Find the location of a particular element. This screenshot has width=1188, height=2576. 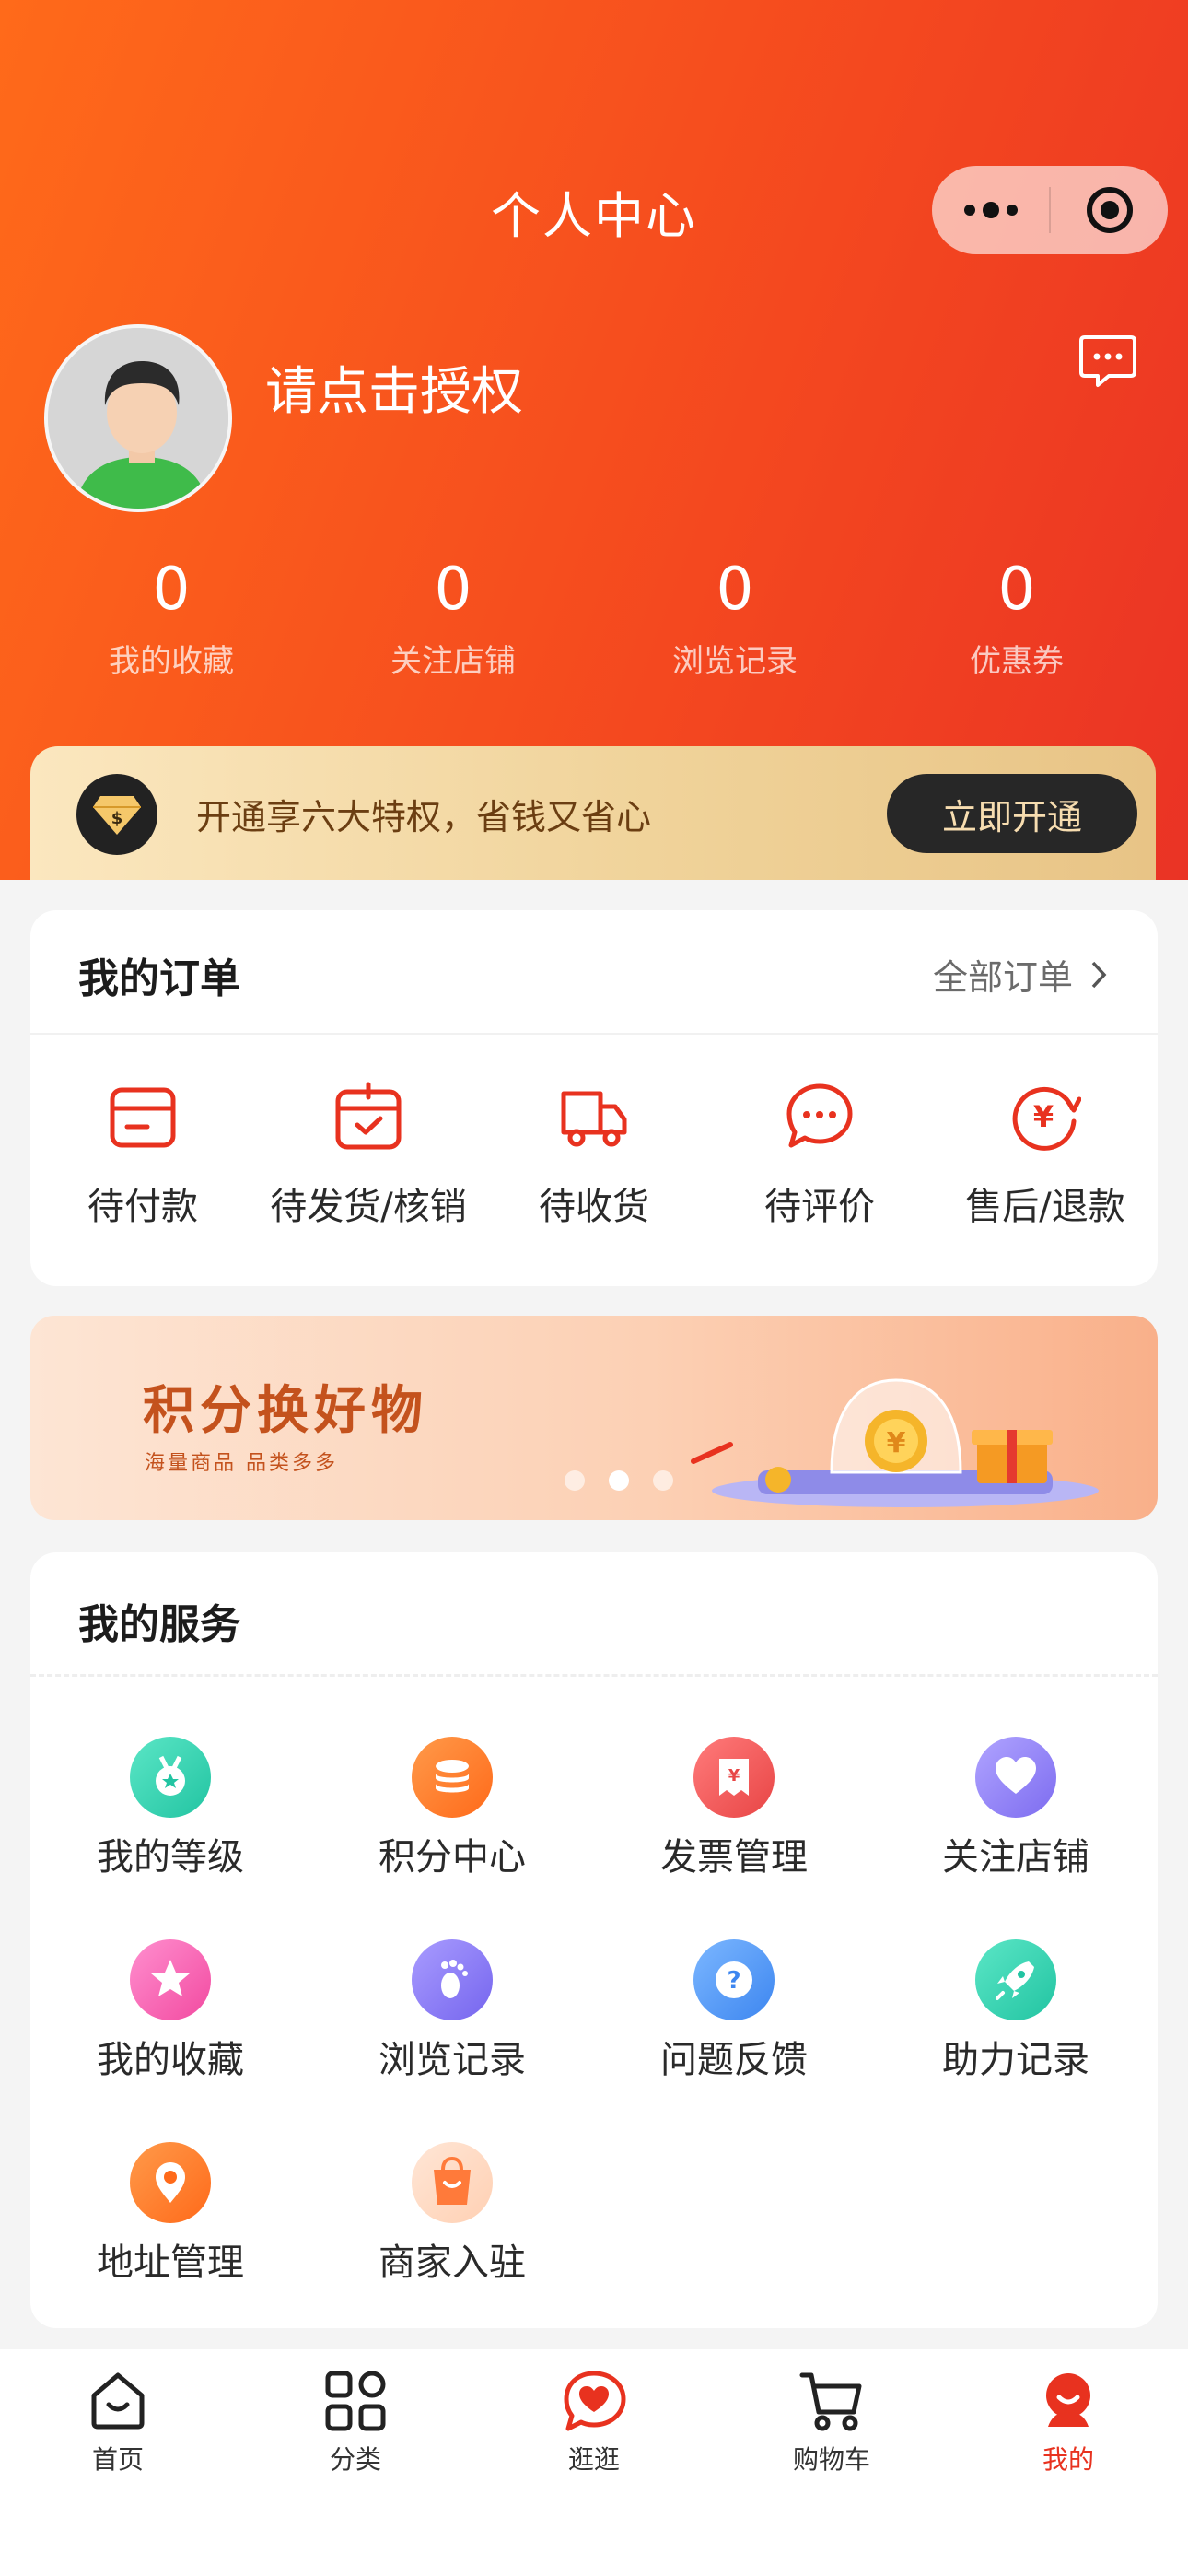

order-label: 待评价 is located at coordinates (819, 1207).